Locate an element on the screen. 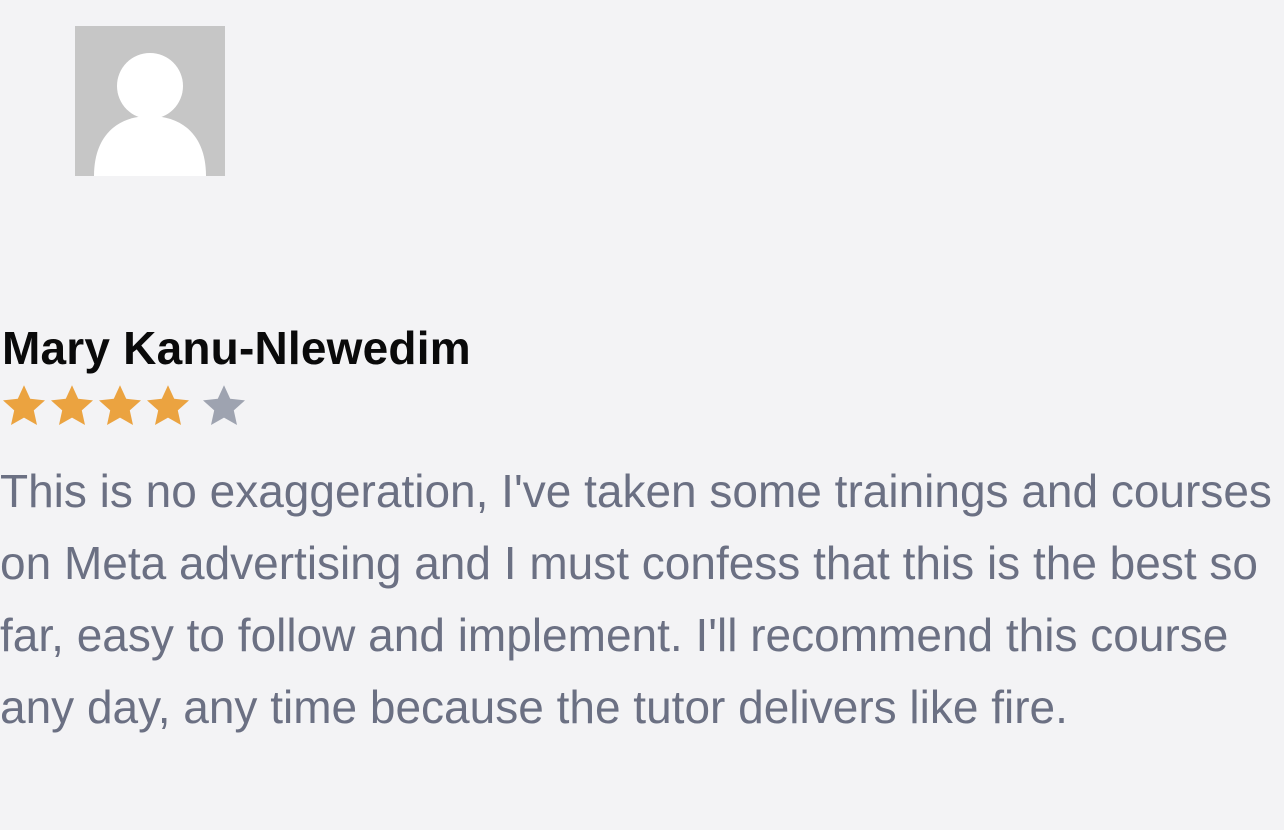 The width and height of the screenshot is (1284, 830). star-rating is located at coordinates (124, 406).